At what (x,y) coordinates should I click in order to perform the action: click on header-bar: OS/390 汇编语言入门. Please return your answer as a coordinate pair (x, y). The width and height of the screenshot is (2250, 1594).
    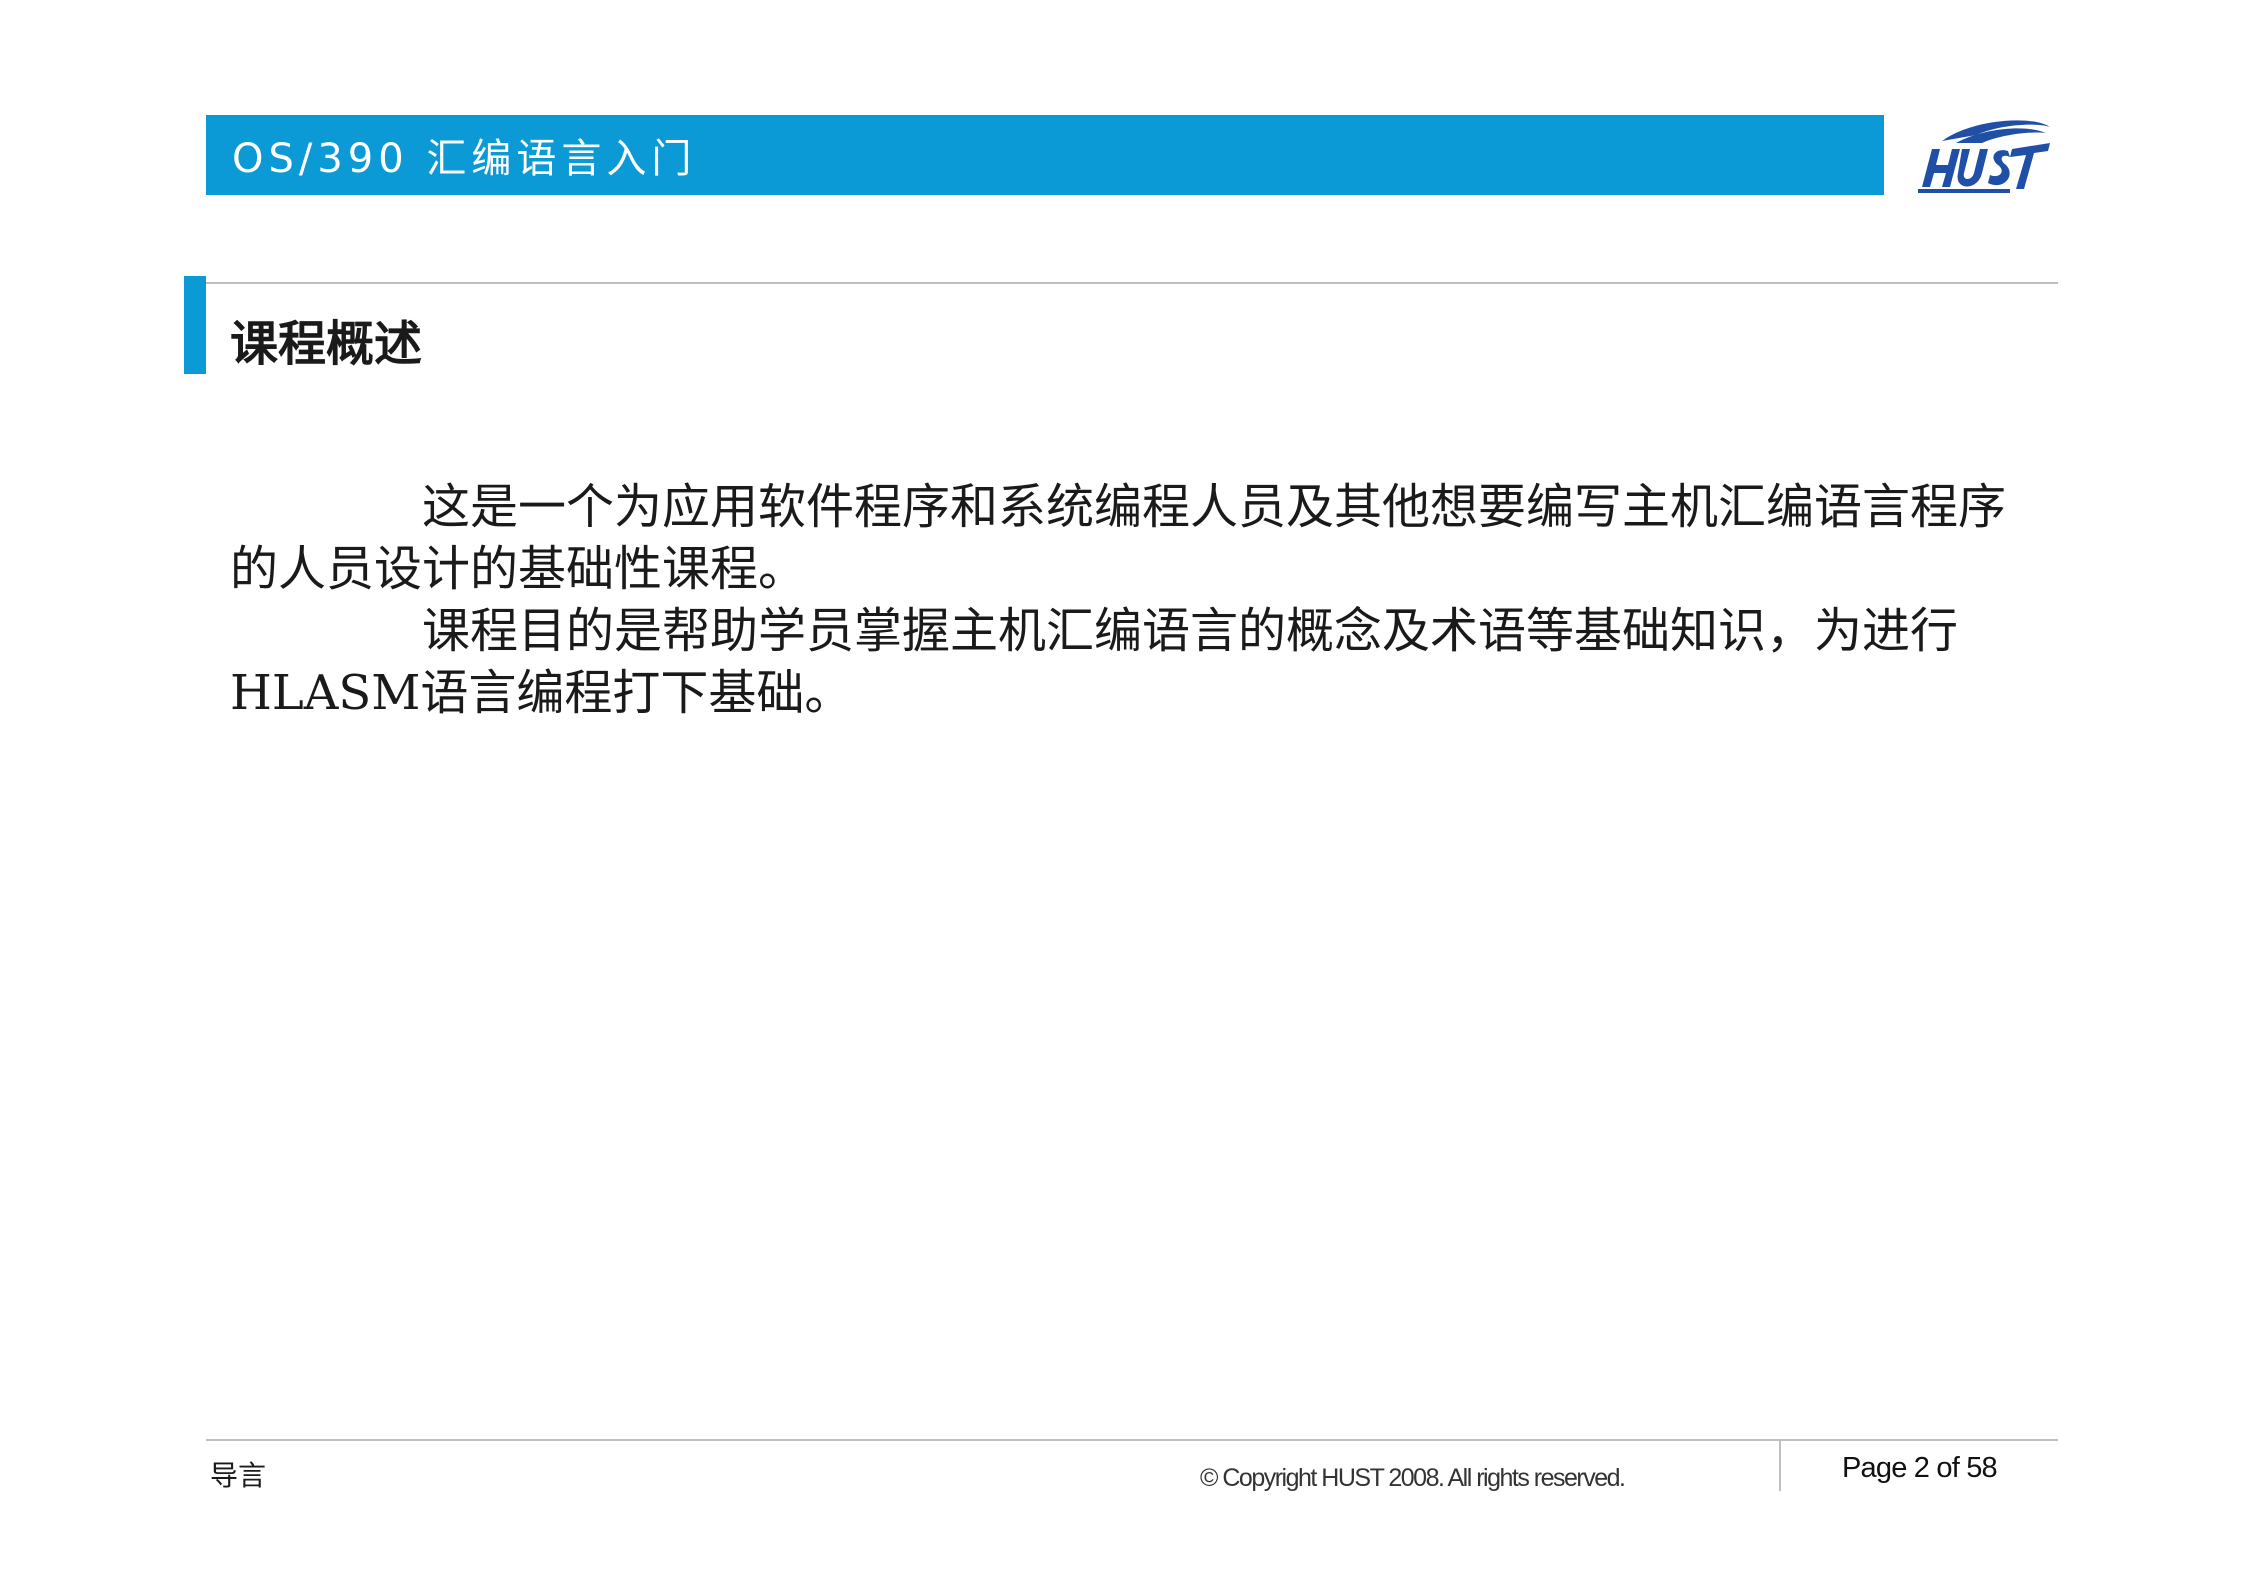
    Looking at the image, I should click on (1045, 155).